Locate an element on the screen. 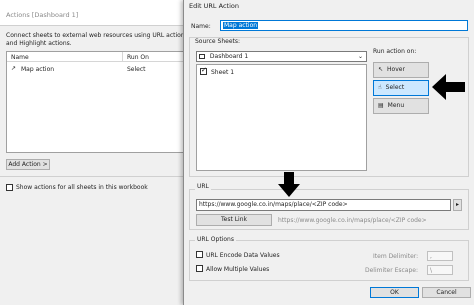 The image size is (474, 305). triangle-right-icon: ▸ is located at coordinates (457, 204).